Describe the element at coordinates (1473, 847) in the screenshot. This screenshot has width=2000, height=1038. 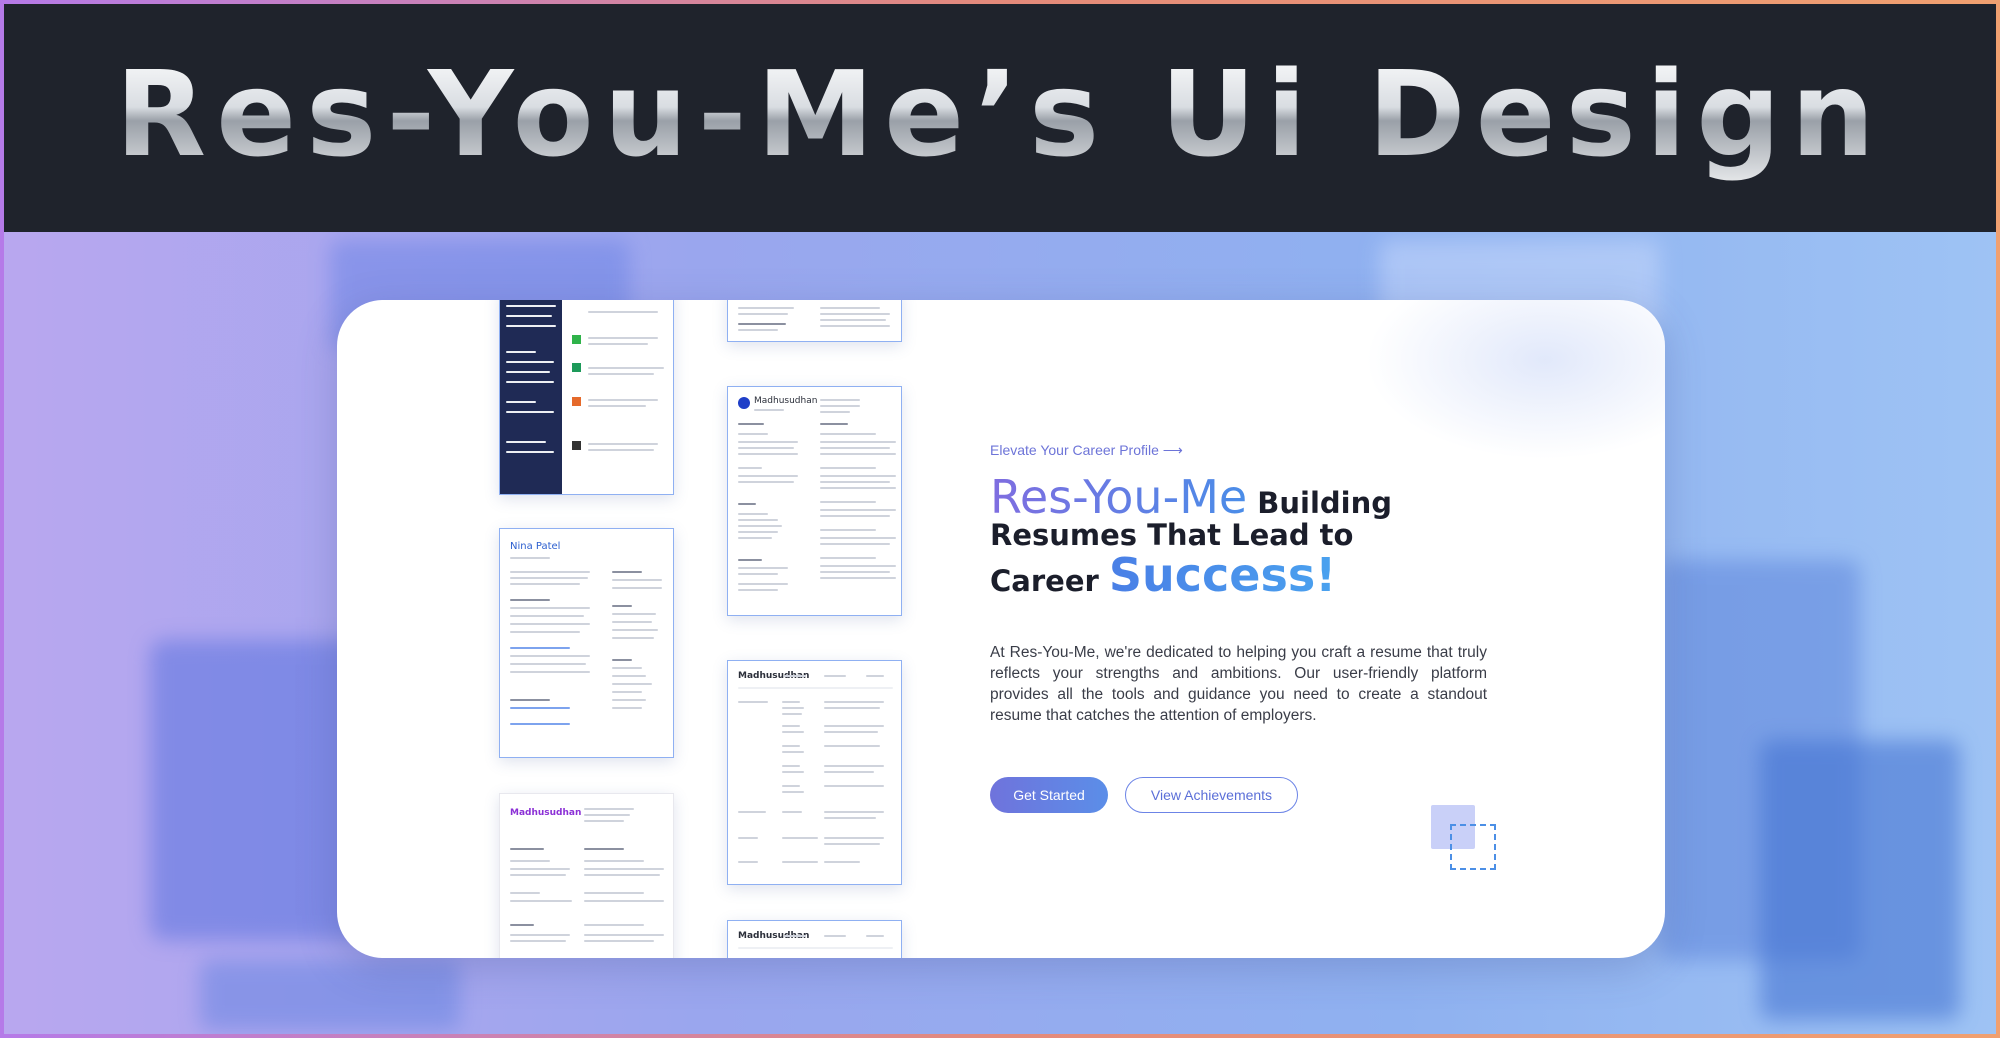
I see `decorative-dashed-square` at that location.